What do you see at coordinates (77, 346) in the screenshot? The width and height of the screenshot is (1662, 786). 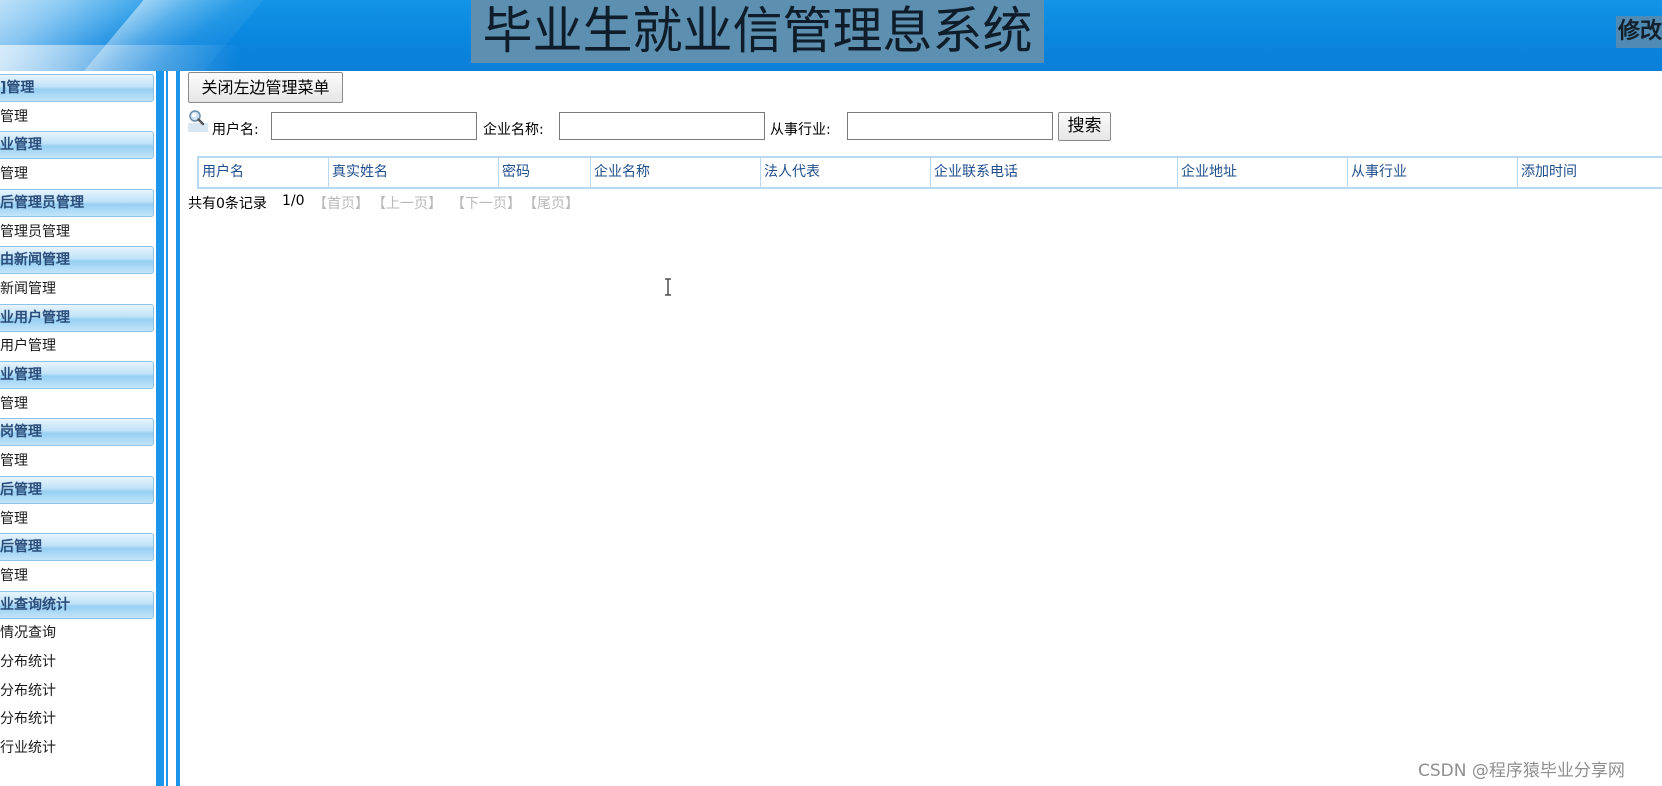 I see `sidebar-item: 用户管理` at bounding box center [77, 346].